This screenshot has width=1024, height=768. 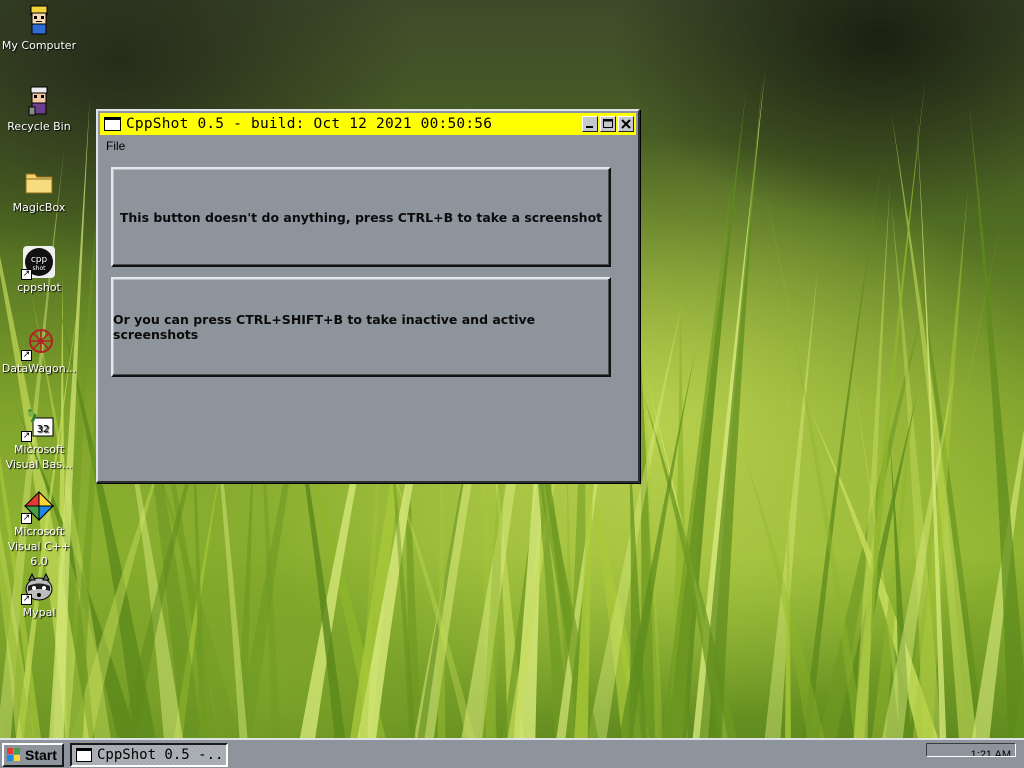 I want to click on start-button: Start, so click(x=33, y=755).